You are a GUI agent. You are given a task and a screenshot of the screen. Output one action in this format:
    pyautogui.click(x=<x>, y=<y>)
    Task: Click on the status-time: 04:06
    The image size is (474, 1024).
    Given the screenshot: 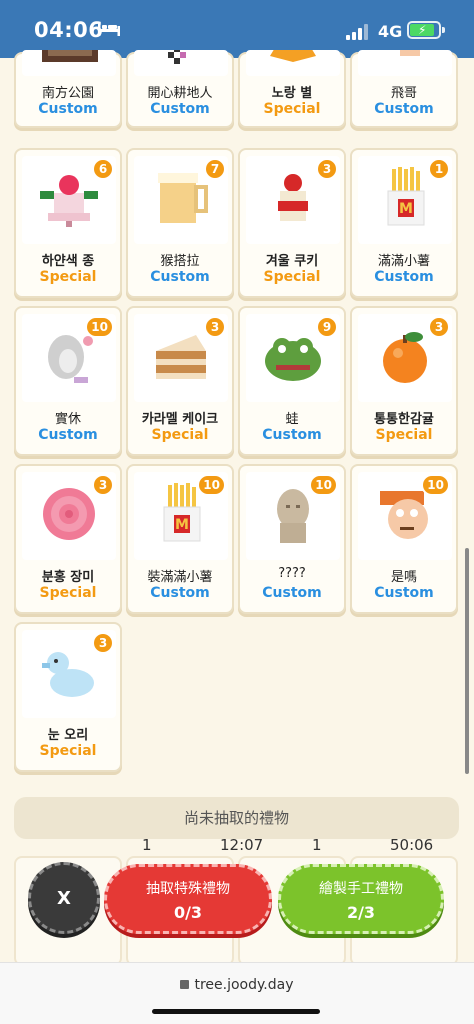 What is the action you would take?
    pyautogui.click(x=69, y=30)
    